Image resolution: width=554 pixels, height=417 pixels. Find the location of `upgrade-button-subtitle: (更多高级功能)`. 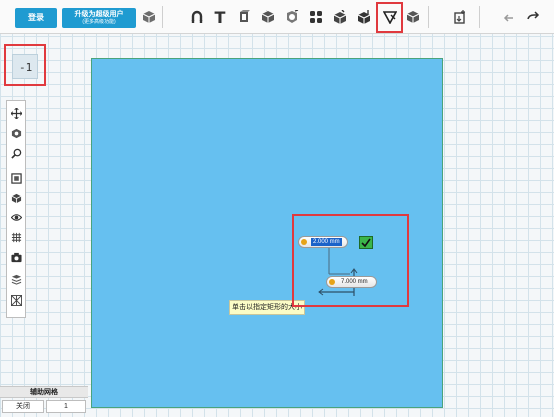

upgrade-button-subtitle: (更多高级功能) is located at coordinates (99, 22).